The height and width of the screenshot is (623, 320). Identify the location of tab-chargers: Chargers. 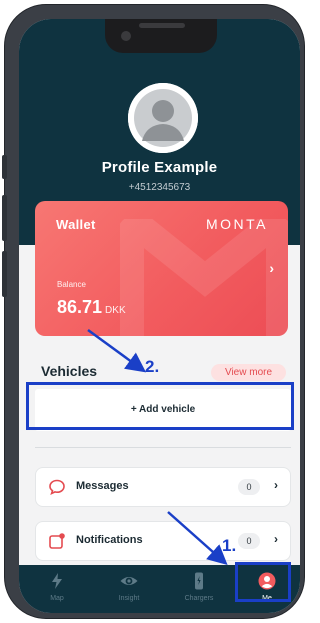
(199, 589).